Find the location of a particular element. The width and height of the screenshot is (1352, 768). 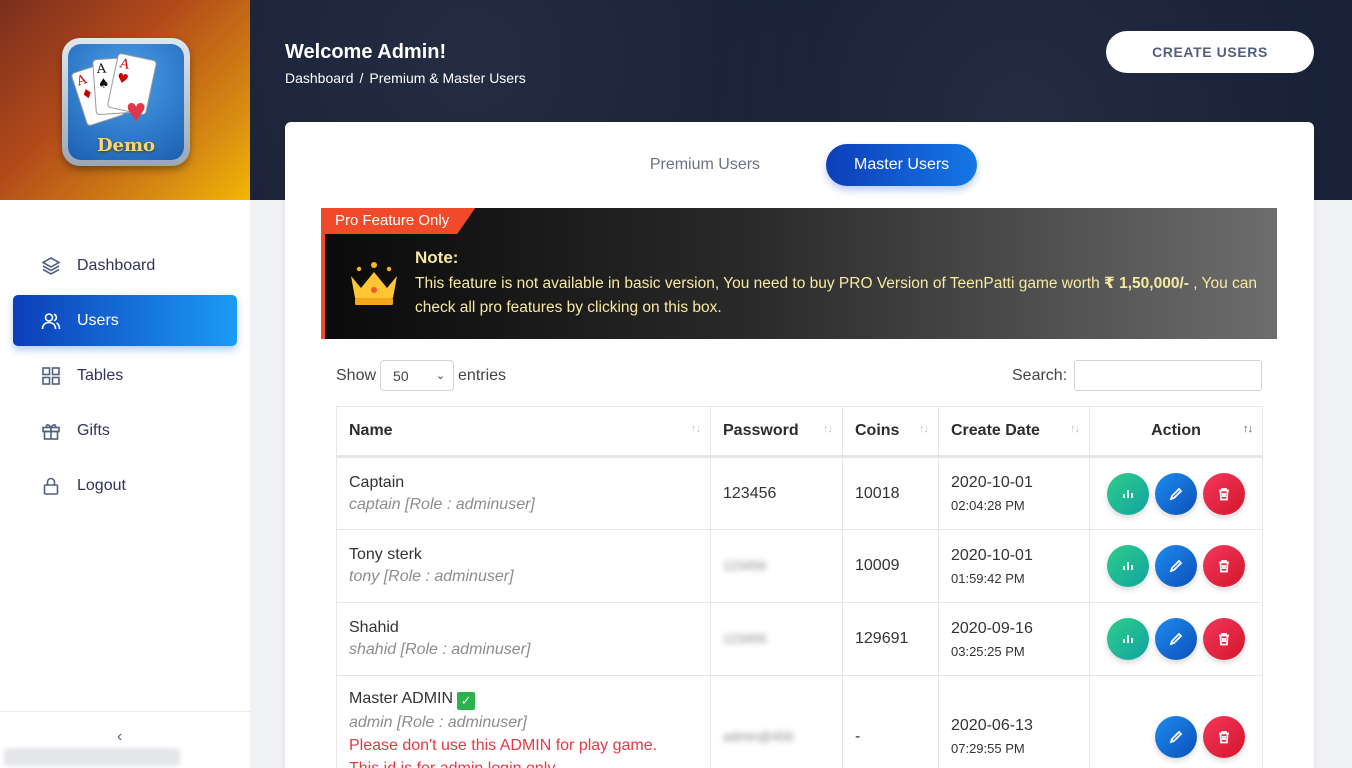

entries-control: Show 50 ⌄ entries is located at coordinates (421, 375).